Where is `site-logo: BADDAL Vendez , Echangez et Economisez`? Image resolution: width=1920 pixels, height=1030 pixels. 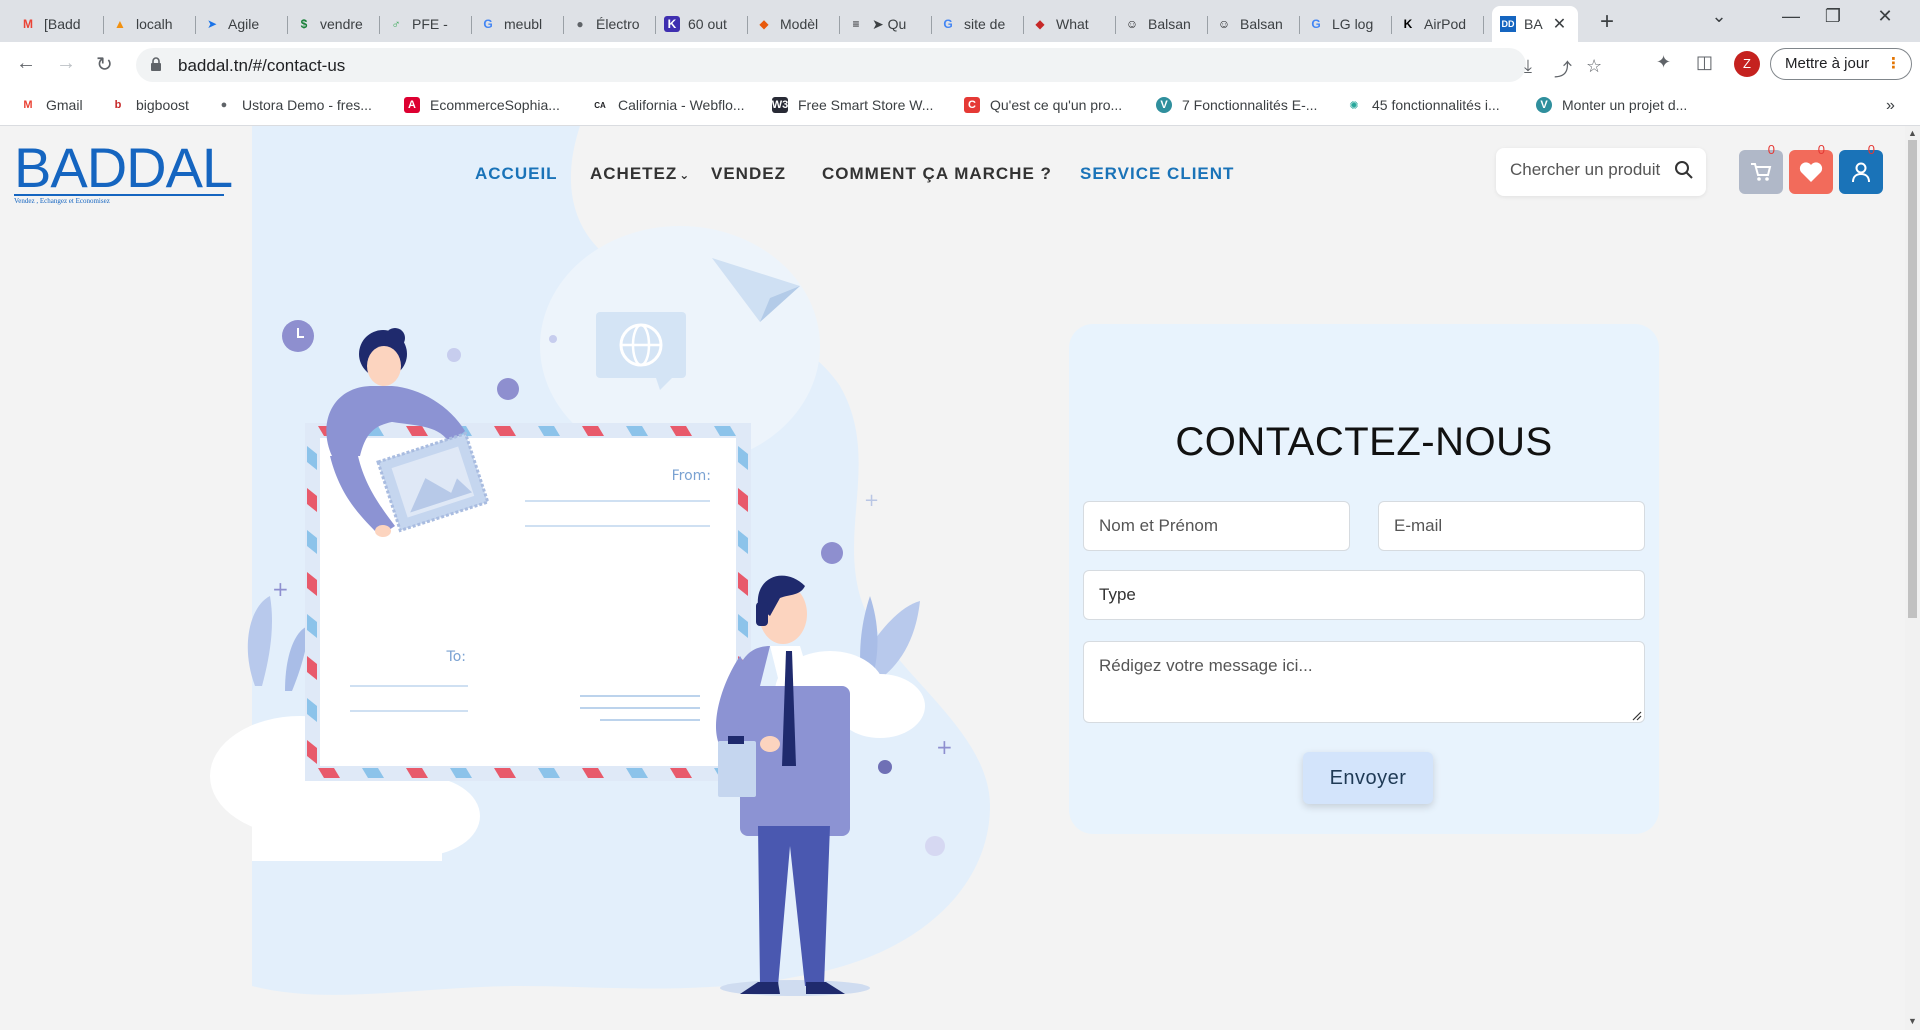
site-logo: BADDAL Vendez , Echangez et Economisez is located at coordinates (123, 170).